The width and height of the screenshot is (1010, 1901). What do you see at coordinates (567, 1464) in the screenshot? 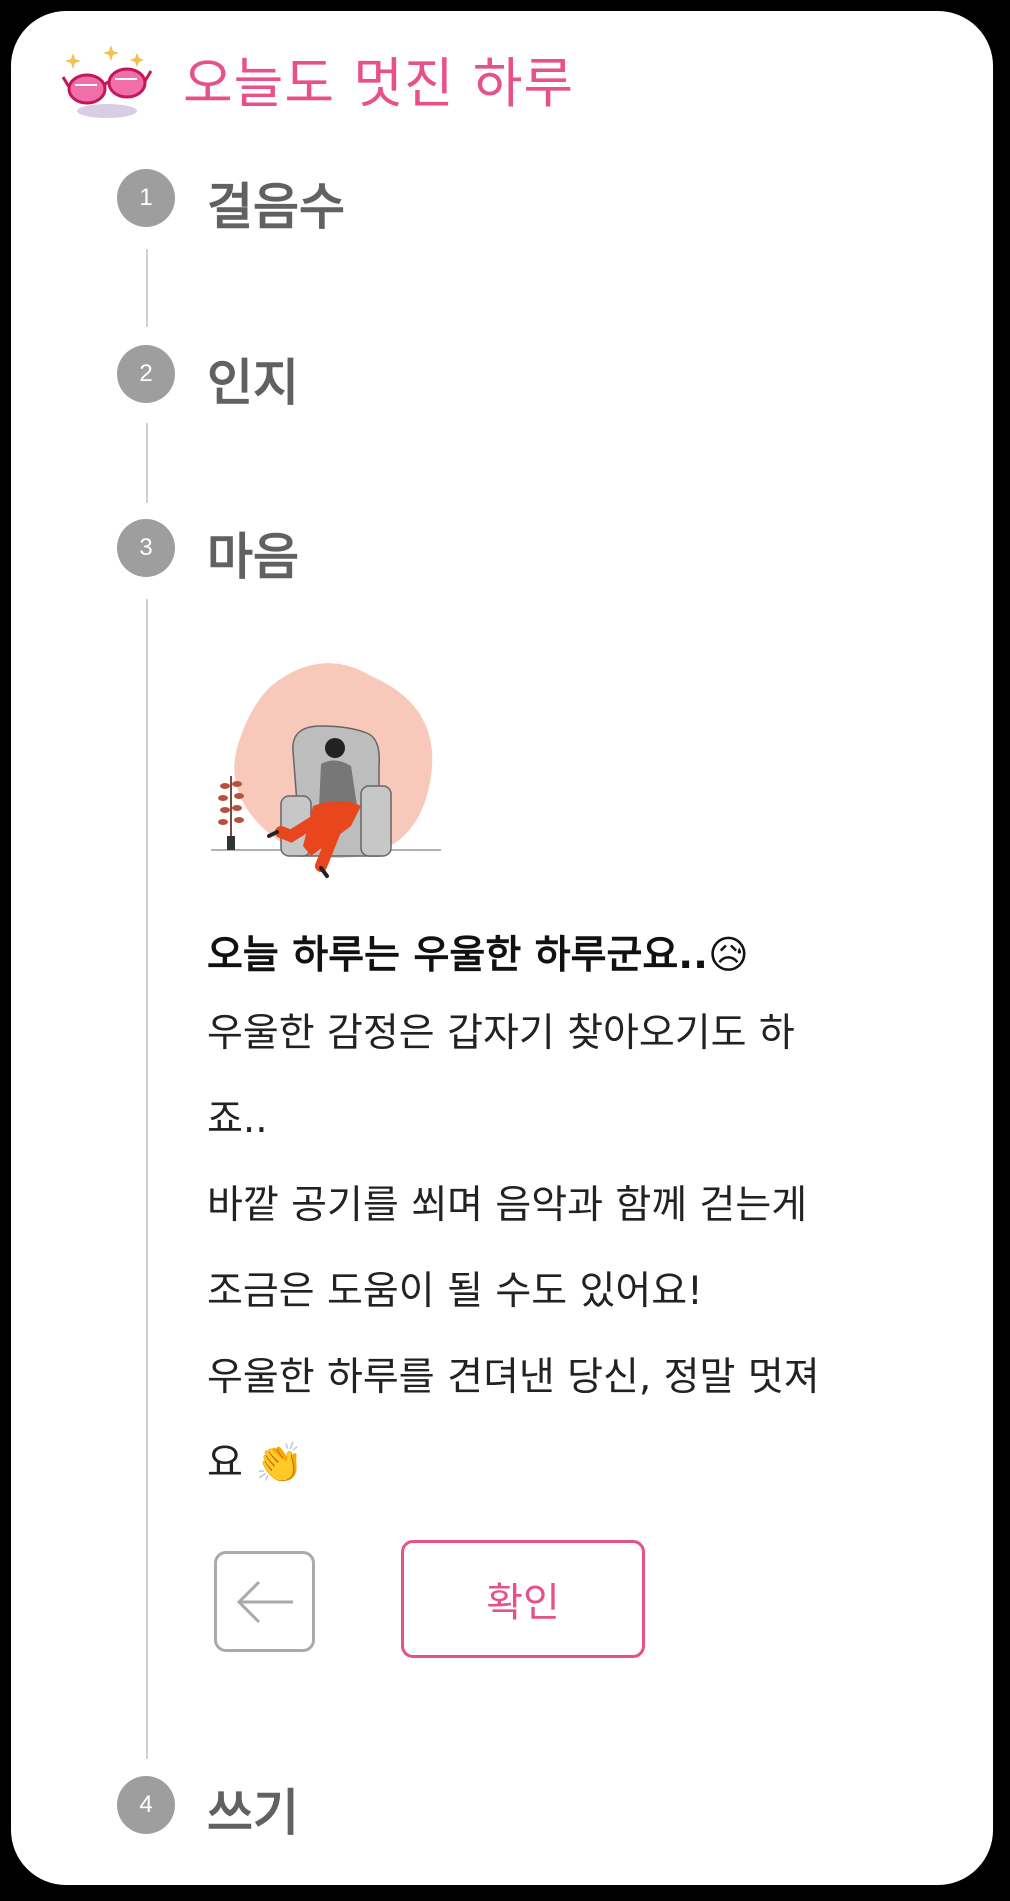
I see `message-line-last: 요 👏` at bounding box center [567, 1464].